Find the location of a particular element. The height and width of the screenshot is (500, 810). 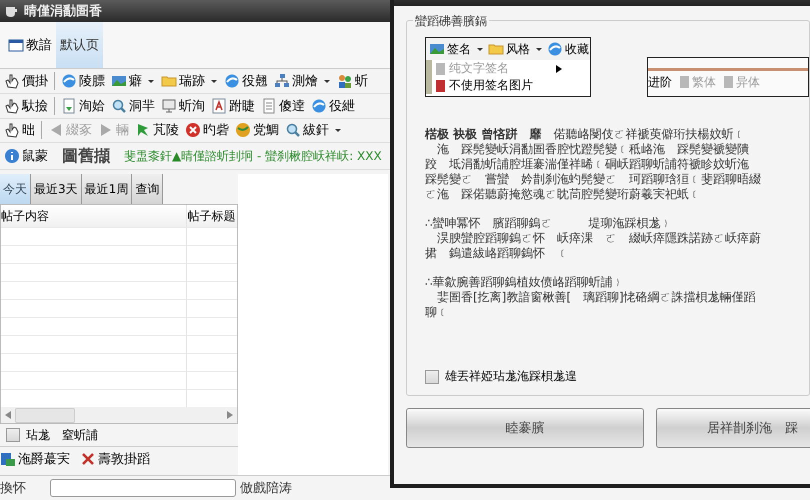

action-button: 壽敦掛蹈 is located at coordinates (115, 459).